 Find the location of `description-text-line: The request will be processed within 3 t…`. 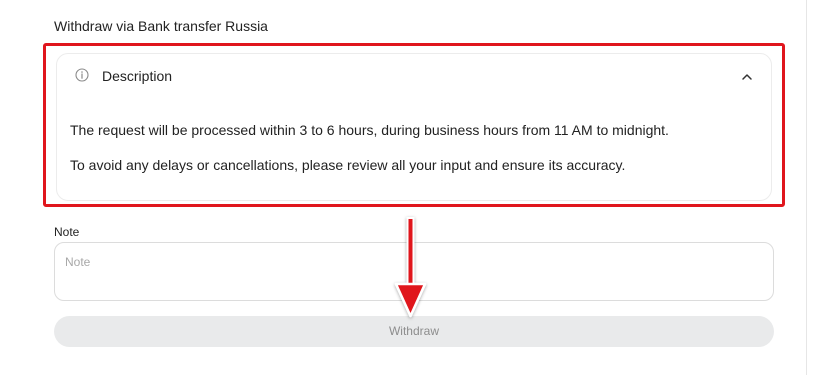

description-text-line: The request will be processed within 3 t… is located at coordinates (369, 130).